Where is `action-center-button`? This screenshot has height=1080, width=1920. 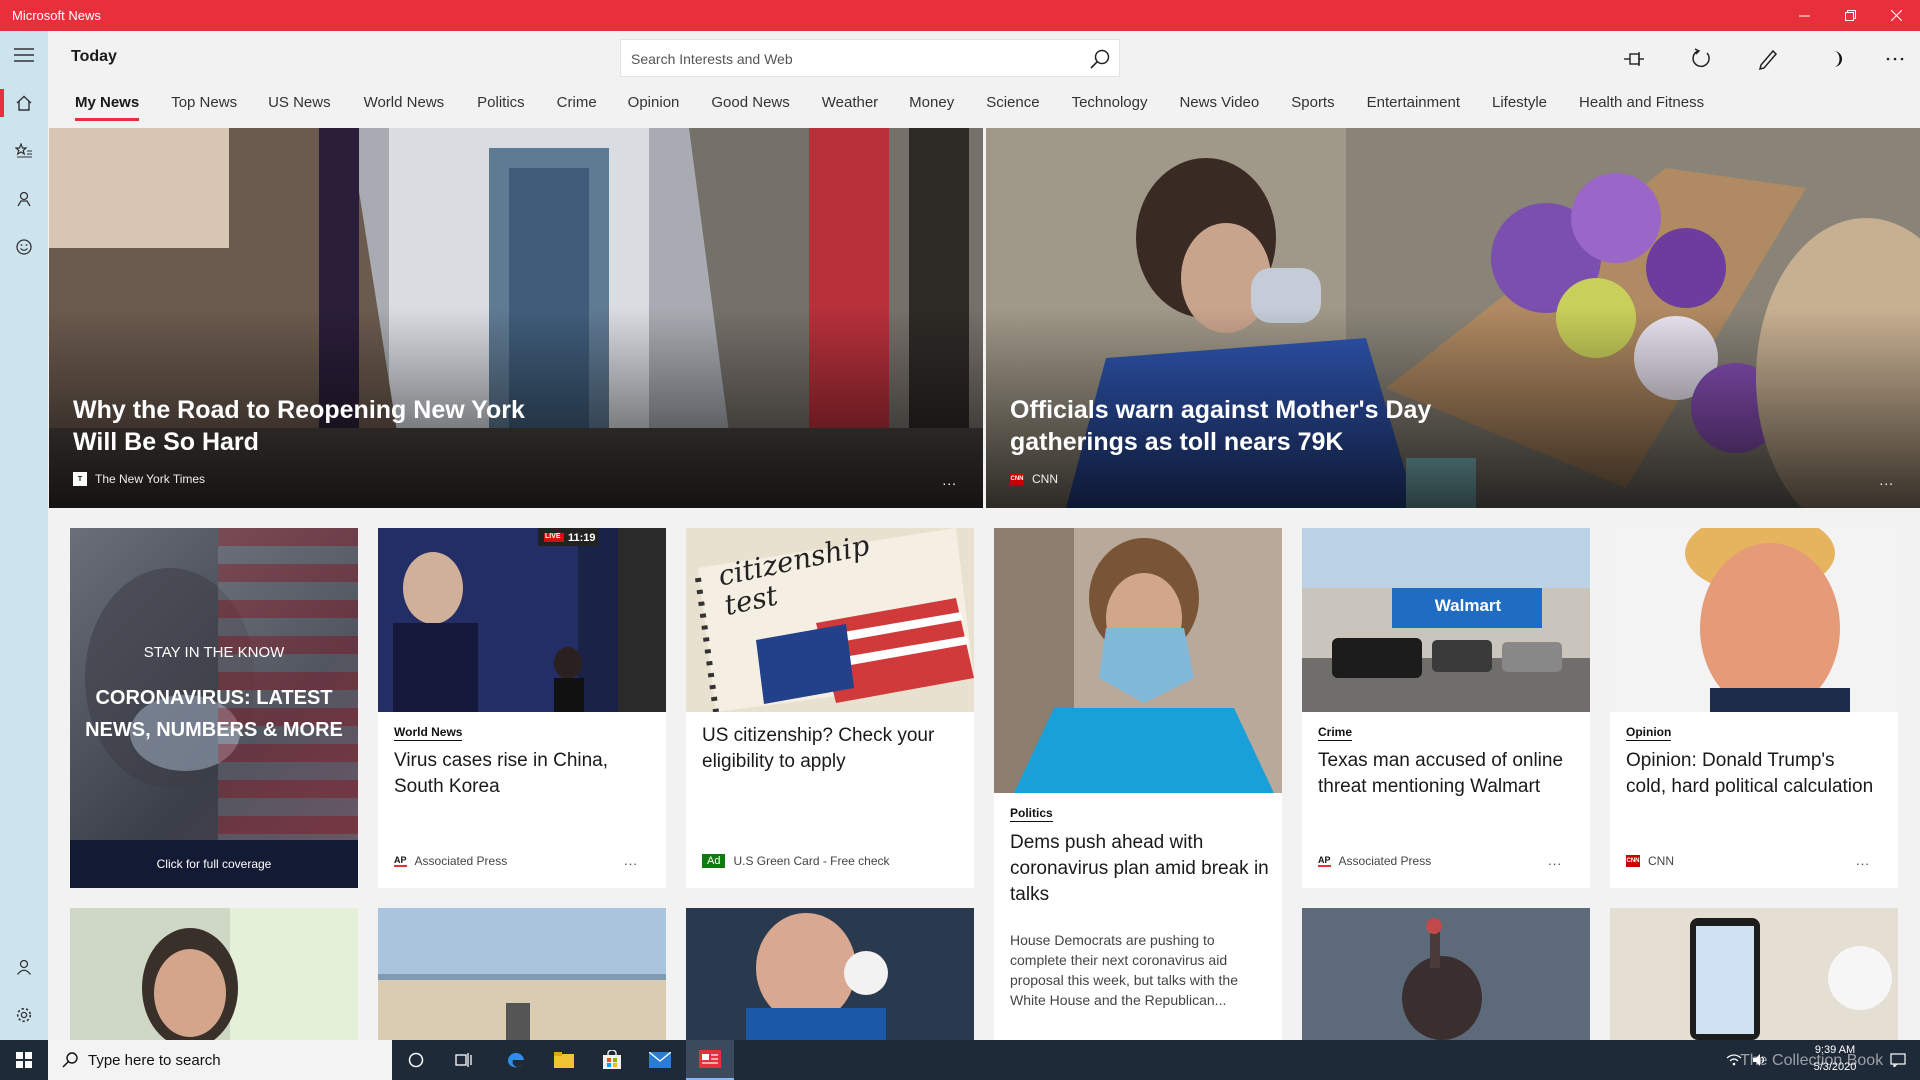
action-center-button is located at coordinates (1898, 1060).